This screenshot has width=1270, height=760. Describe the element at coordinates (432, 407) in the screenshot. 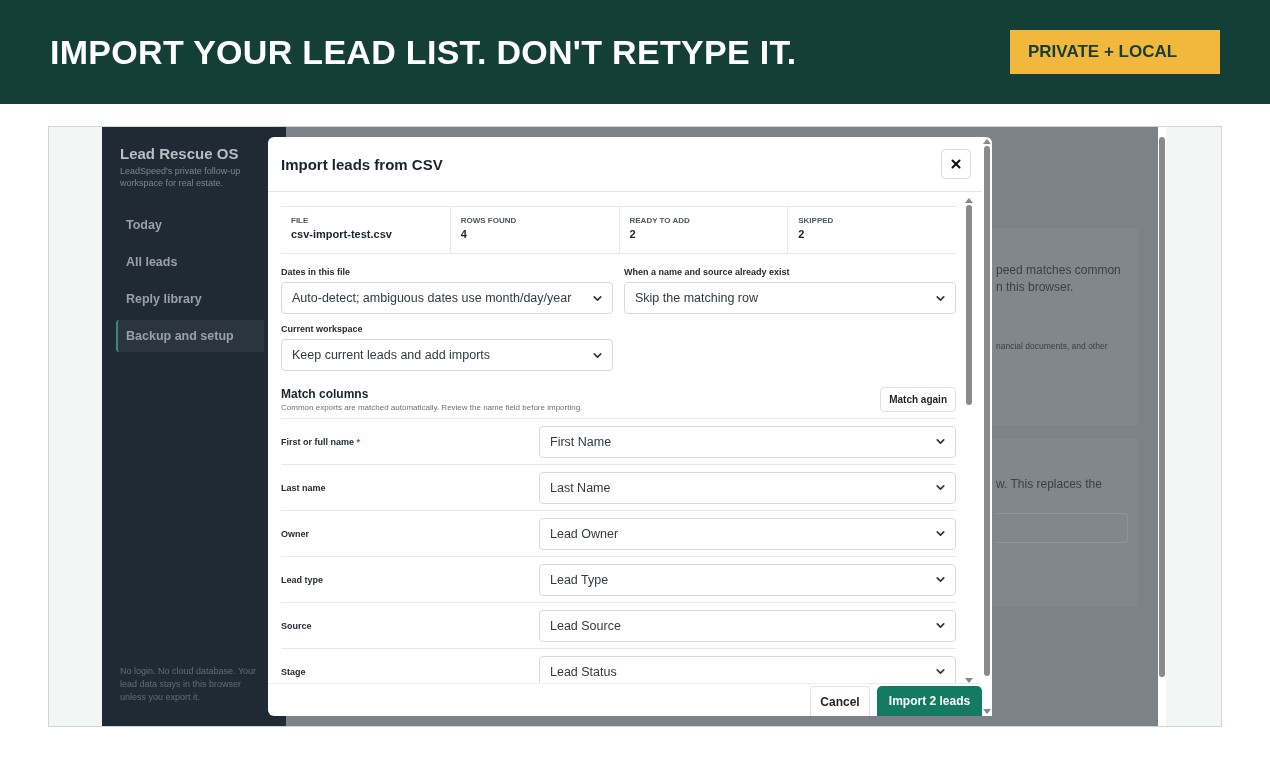

I see `section-hint: Common exports are matched automatically. Review the name field before importing.` at that location.